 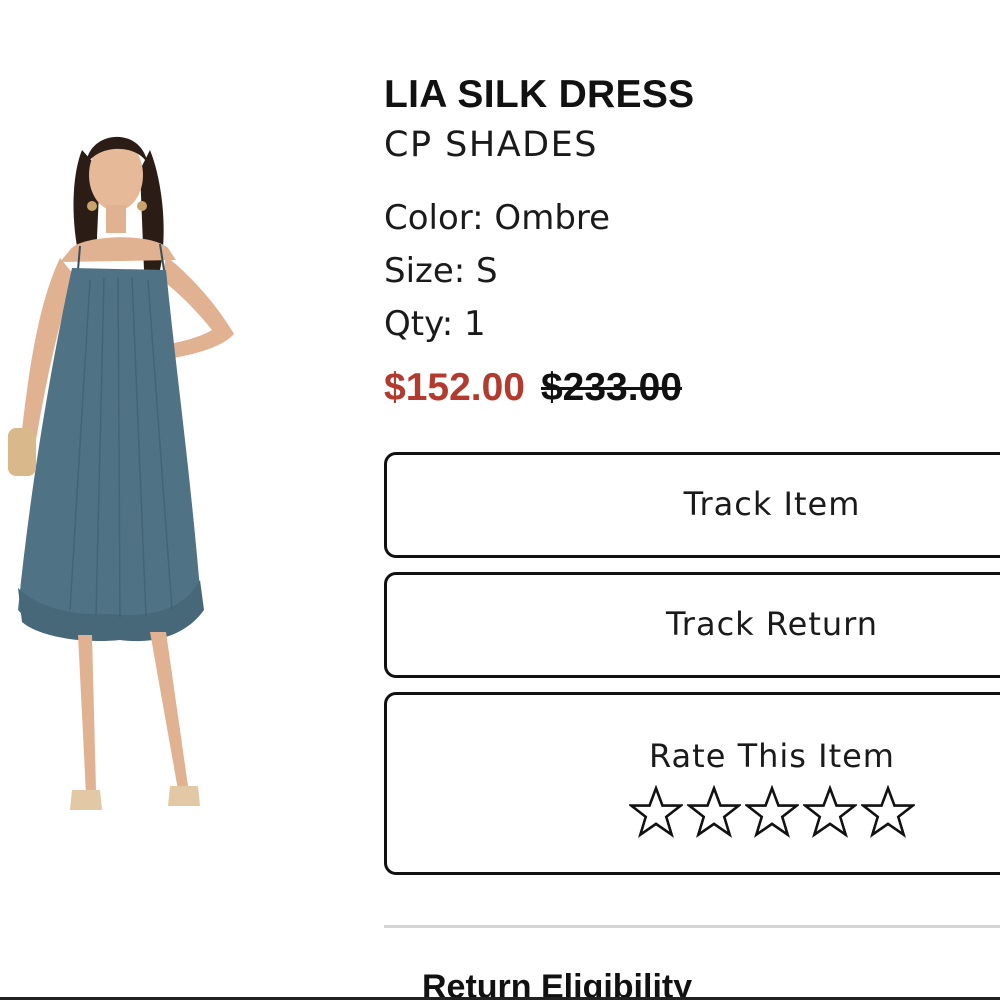 What do you see at coordinates (692, 388) in the screenshot?
I see `price-row: $152.00 $233.00` at bounding box center [692, 388].